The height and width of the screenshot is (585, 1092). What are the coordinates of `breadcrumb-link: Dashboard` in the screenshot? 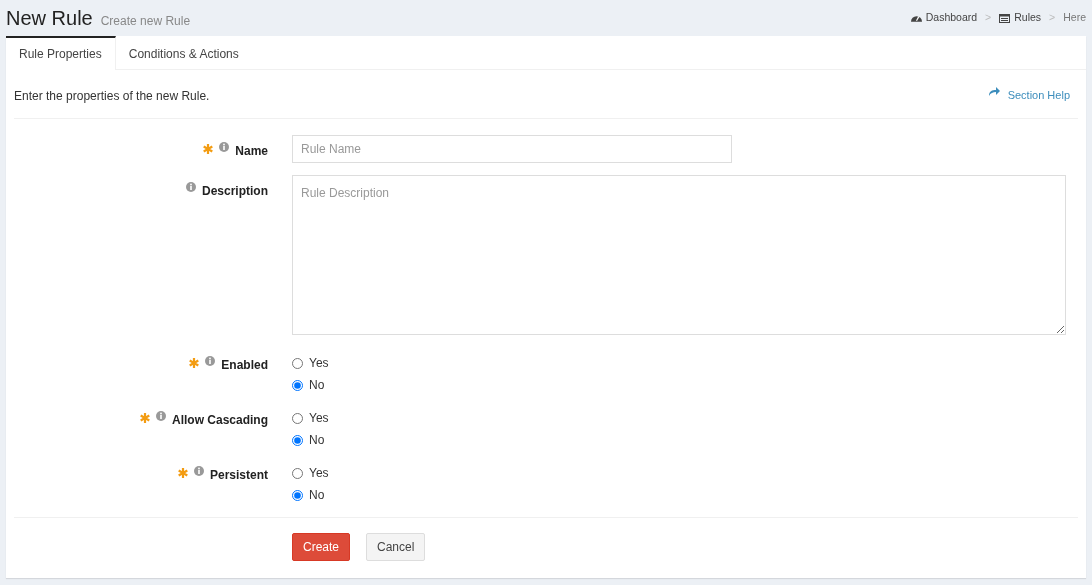 It's located at (944, 18).